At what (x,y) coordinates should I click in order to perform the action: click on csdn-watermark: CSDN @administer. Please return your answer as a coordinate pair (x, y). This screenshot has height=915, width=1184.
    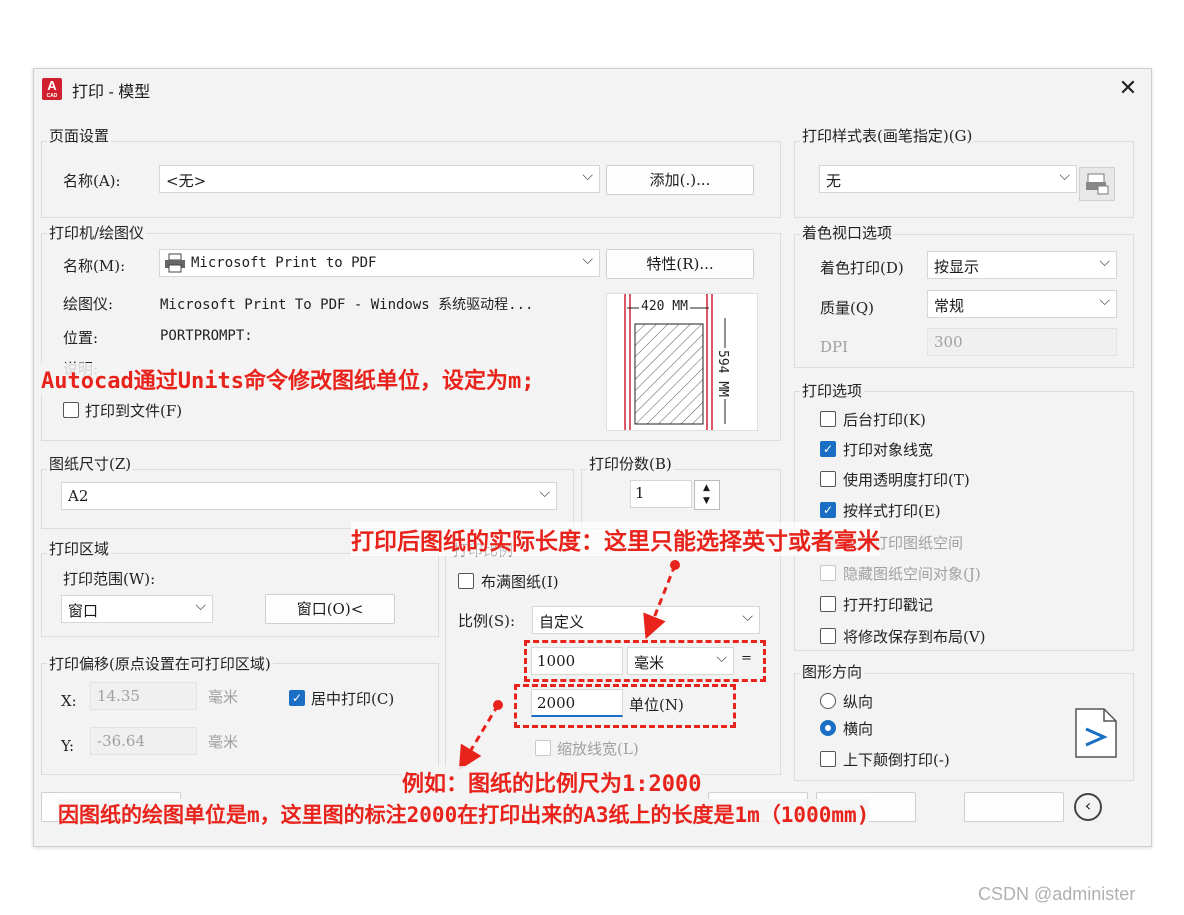
    Looking at the image, I should click on (1057, 894).